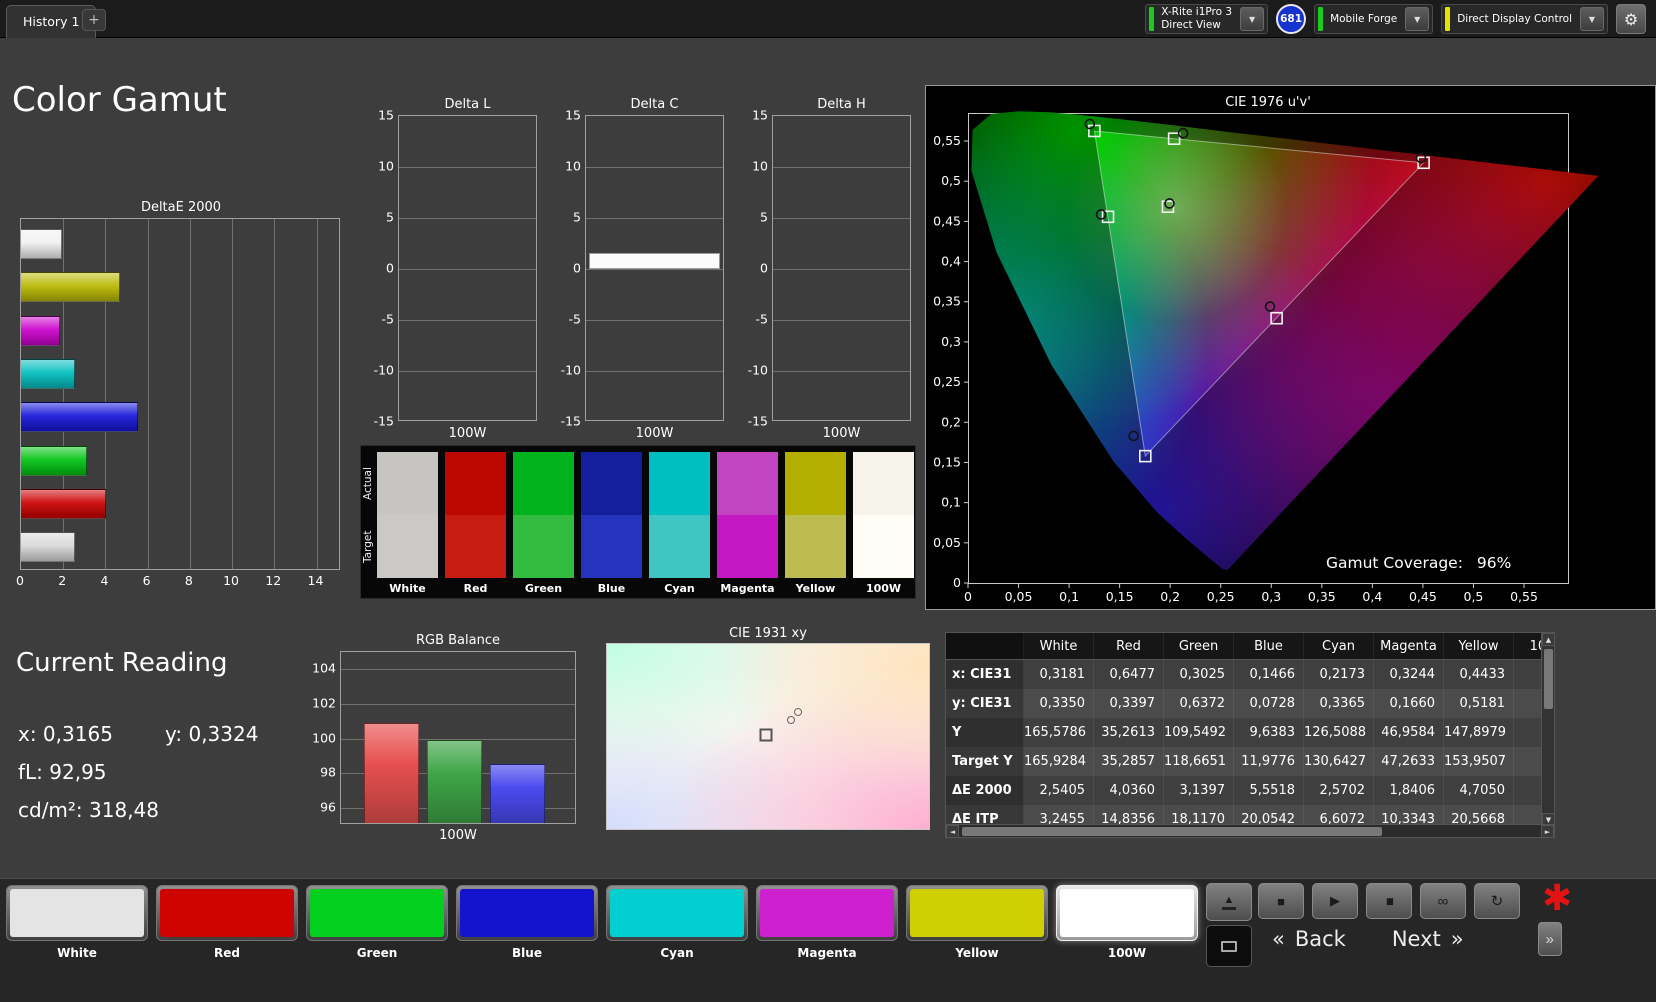 The width and height of the screenshot is (1656, 1002). Describe the element at coordinates (65, 734) in the screenshot. I see `current-reading-x: x: 0,3165` at that location.